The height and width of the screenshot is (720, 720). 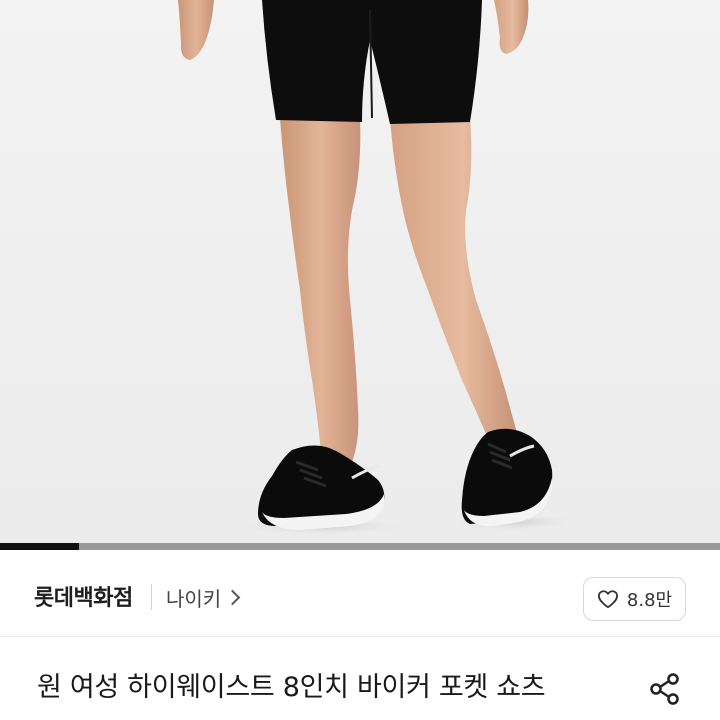 I want to click on title-row: 원 여성 하이웨이스트 8인치 바이커 포켓 쇼츠, so click(x=360, y=690).